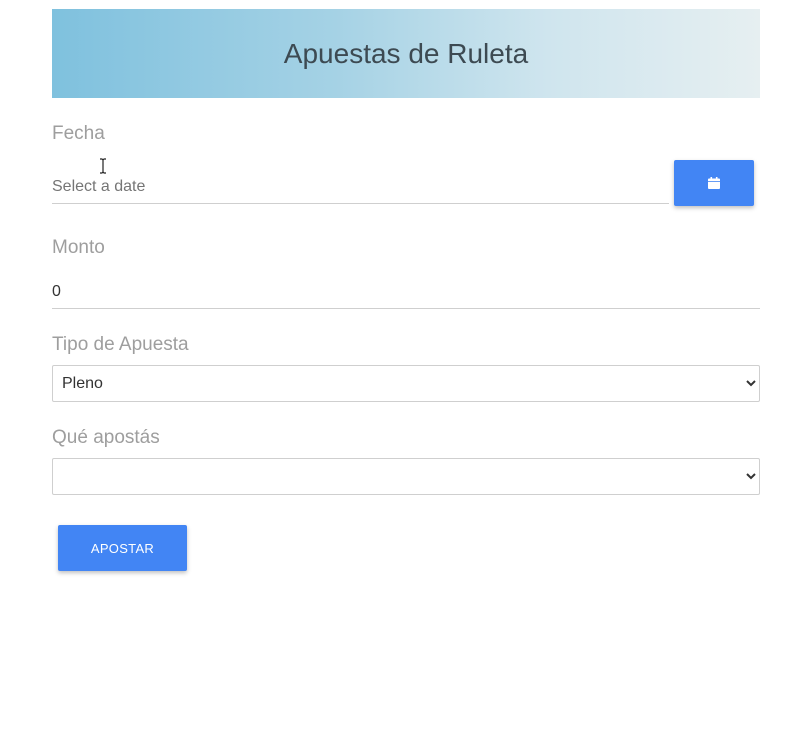 Image resolution: width=807 pixels, height=746 pixels. What do you see at coordinates (120, 344) in the screenshot?
I see `tipo-apuesta-label: Tipo de Apuesta` at bounding box center [120, 344].